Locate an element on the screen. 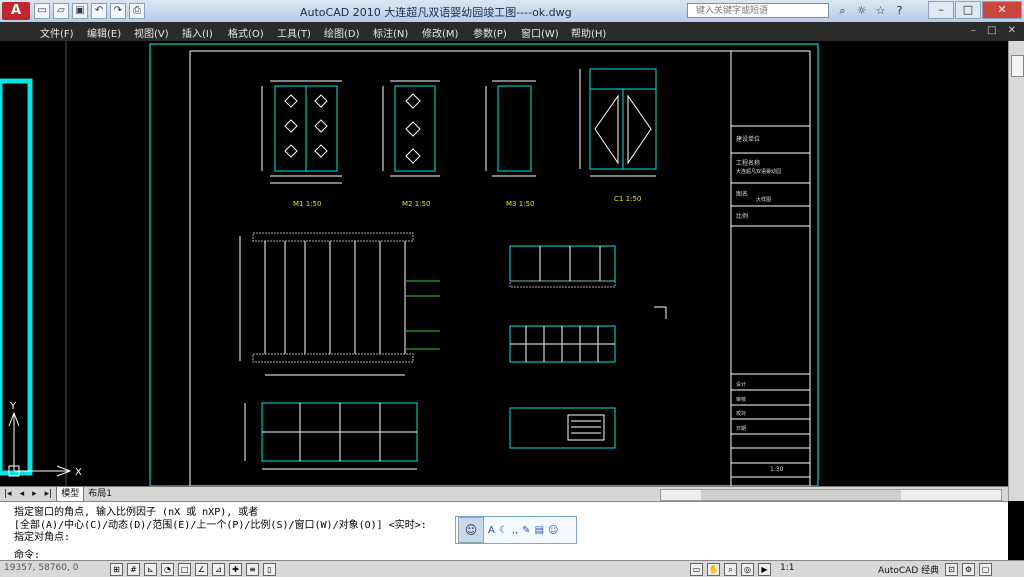  restore-button: □ is located at coordinates (968, 10).